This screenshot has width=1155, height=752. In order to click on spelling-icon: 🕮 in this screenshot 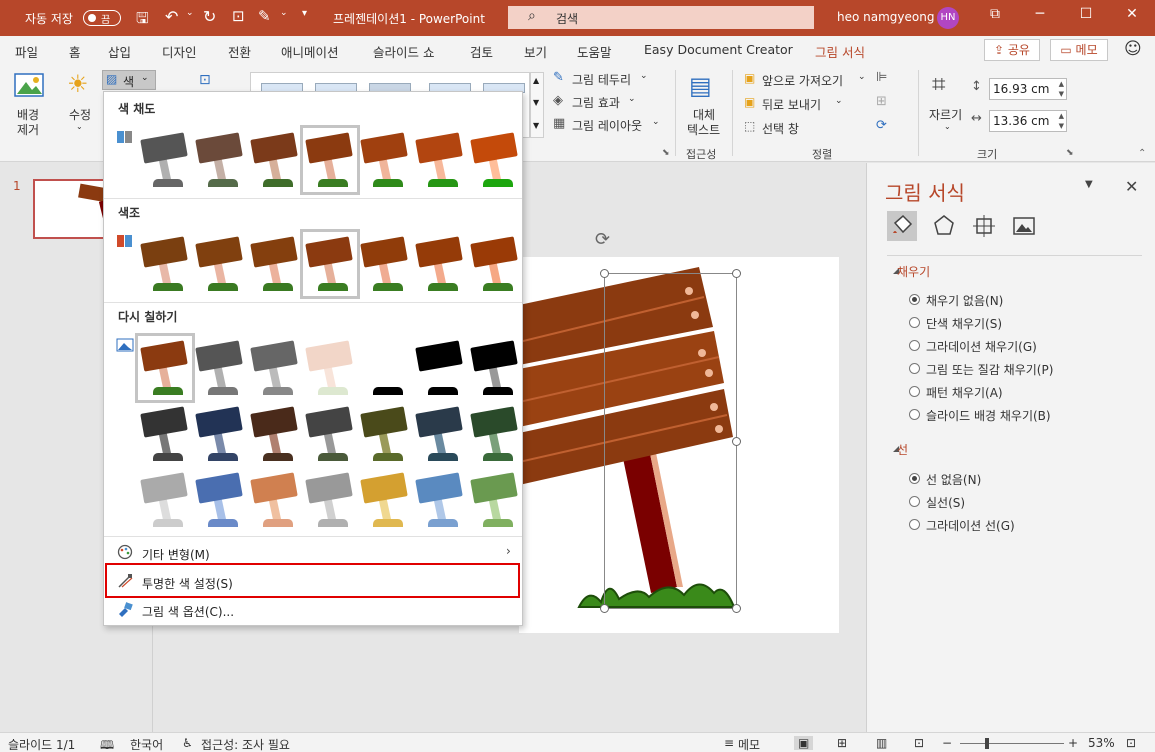, I will do `click(107, 744)`.